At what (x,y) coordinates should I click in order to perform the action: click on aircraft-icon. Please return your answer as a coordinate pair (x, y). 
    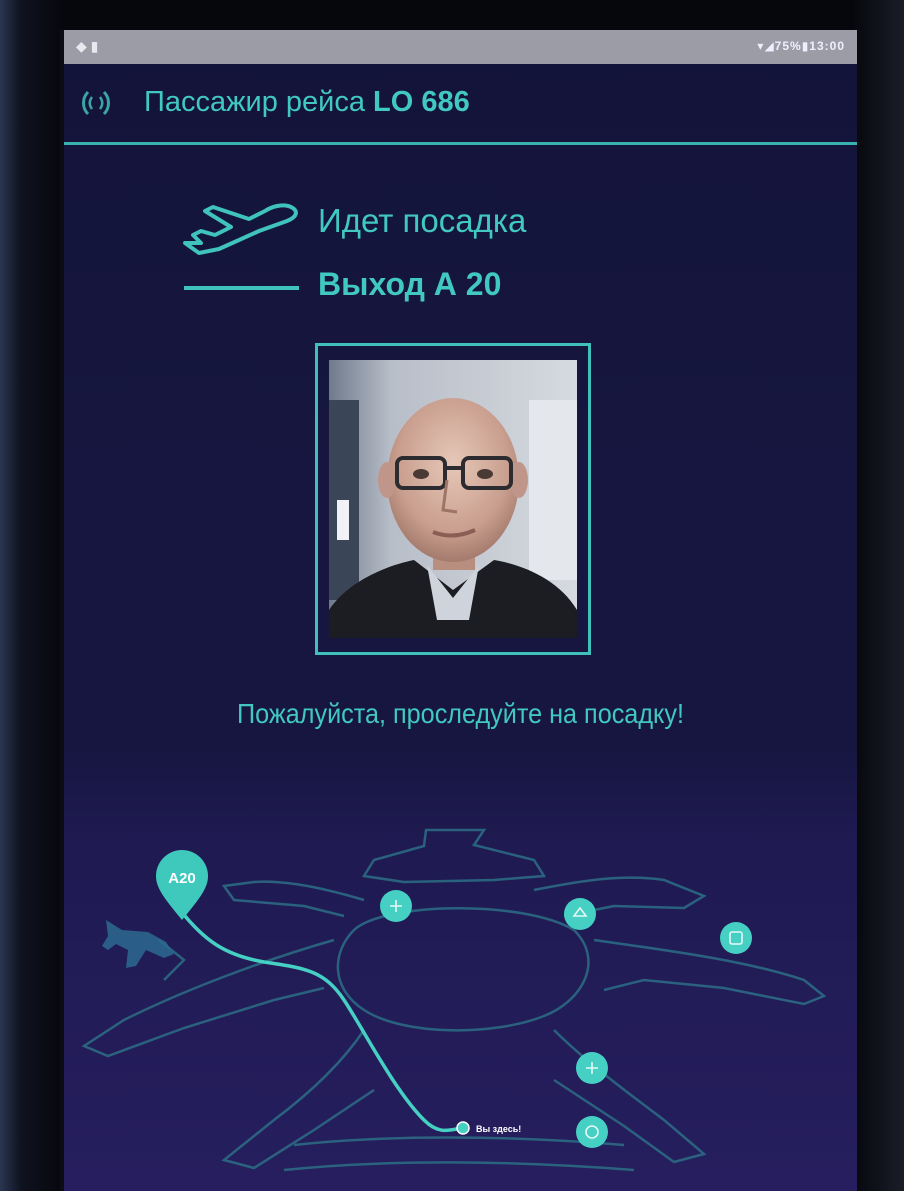
    Looking at the image, I should click on (138, 944).